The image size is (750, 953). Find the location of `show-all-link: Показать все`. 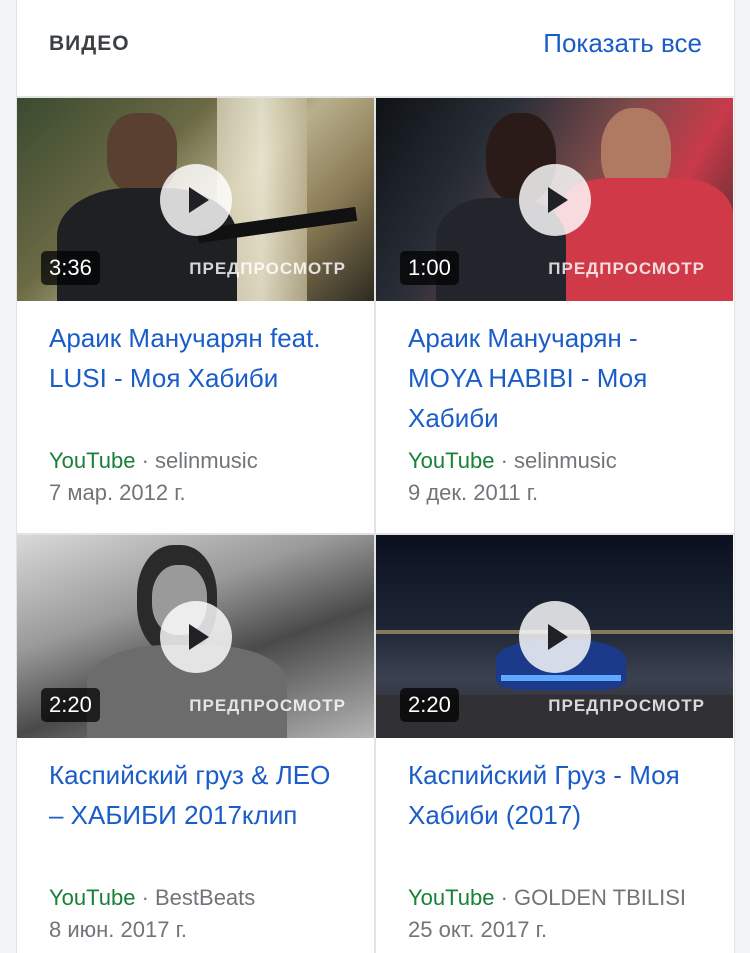

show-all-link: Показать все is located at coordinates (622, 43).